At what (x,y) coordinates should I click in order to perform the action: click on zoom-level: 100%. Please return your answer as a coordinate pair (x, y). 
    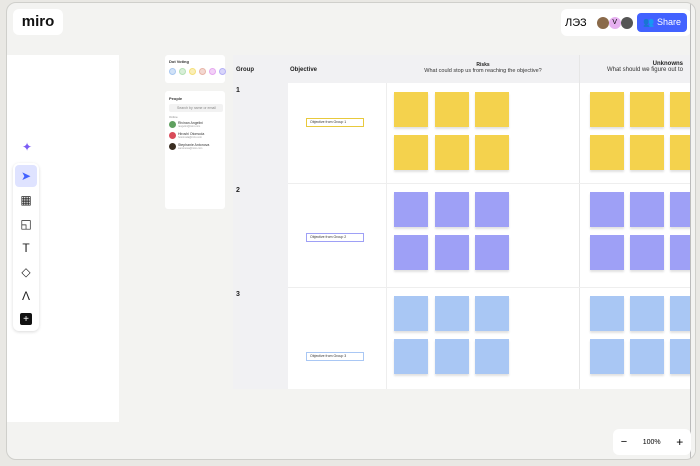
    Looking at the image, I should click on (652, 442).